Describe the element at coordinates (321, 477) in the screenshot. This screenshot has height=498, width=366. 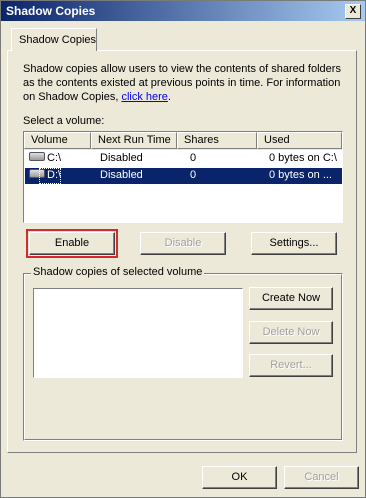
I see `cancel-button: Cancel` at that location.